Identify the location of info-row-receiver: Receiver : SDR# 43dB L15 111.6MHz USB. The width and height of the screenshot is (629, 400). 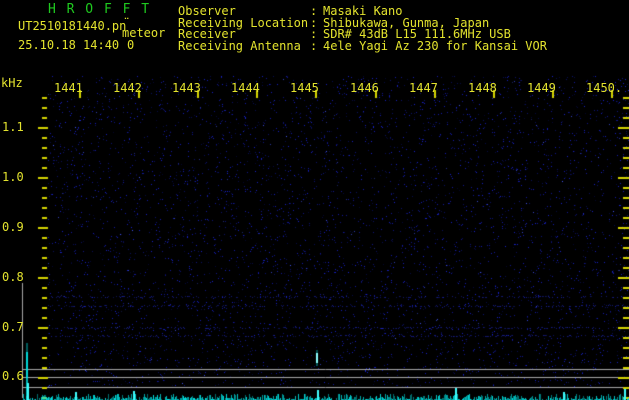
(362, 34).